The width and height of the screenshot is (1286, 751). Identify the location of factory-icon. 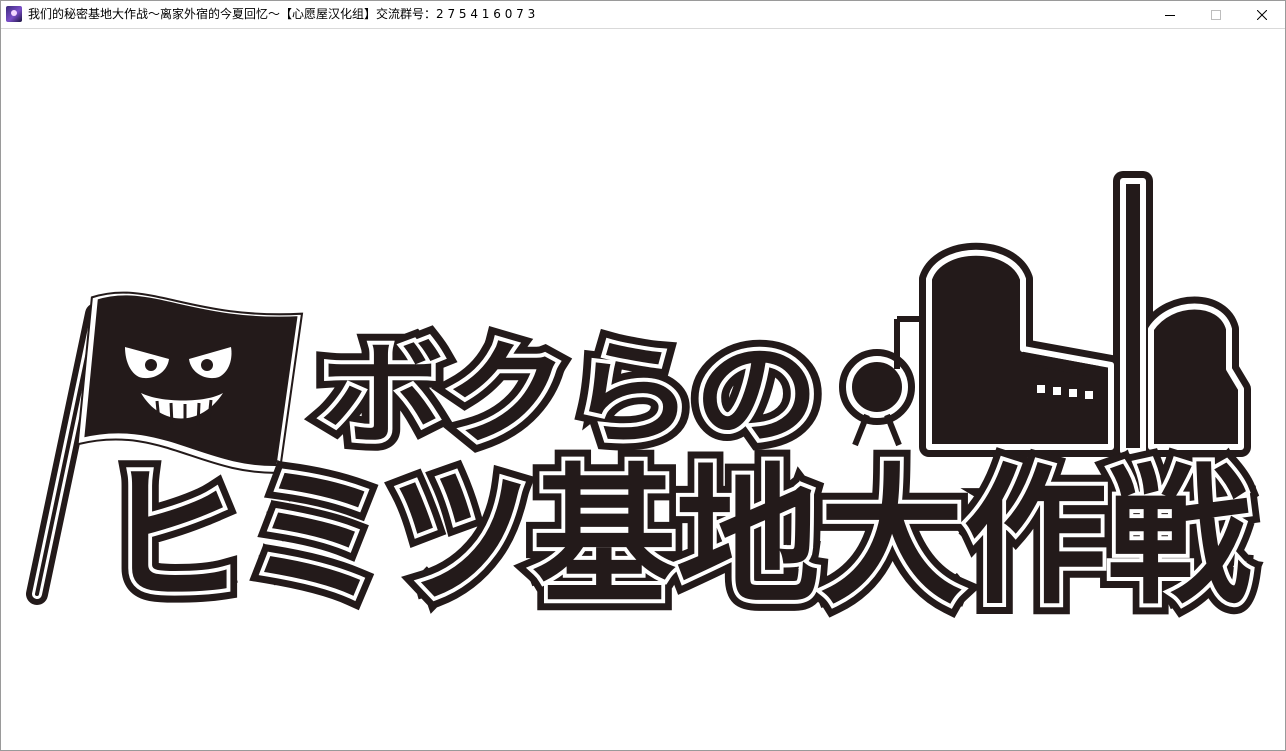
(1045, 316).